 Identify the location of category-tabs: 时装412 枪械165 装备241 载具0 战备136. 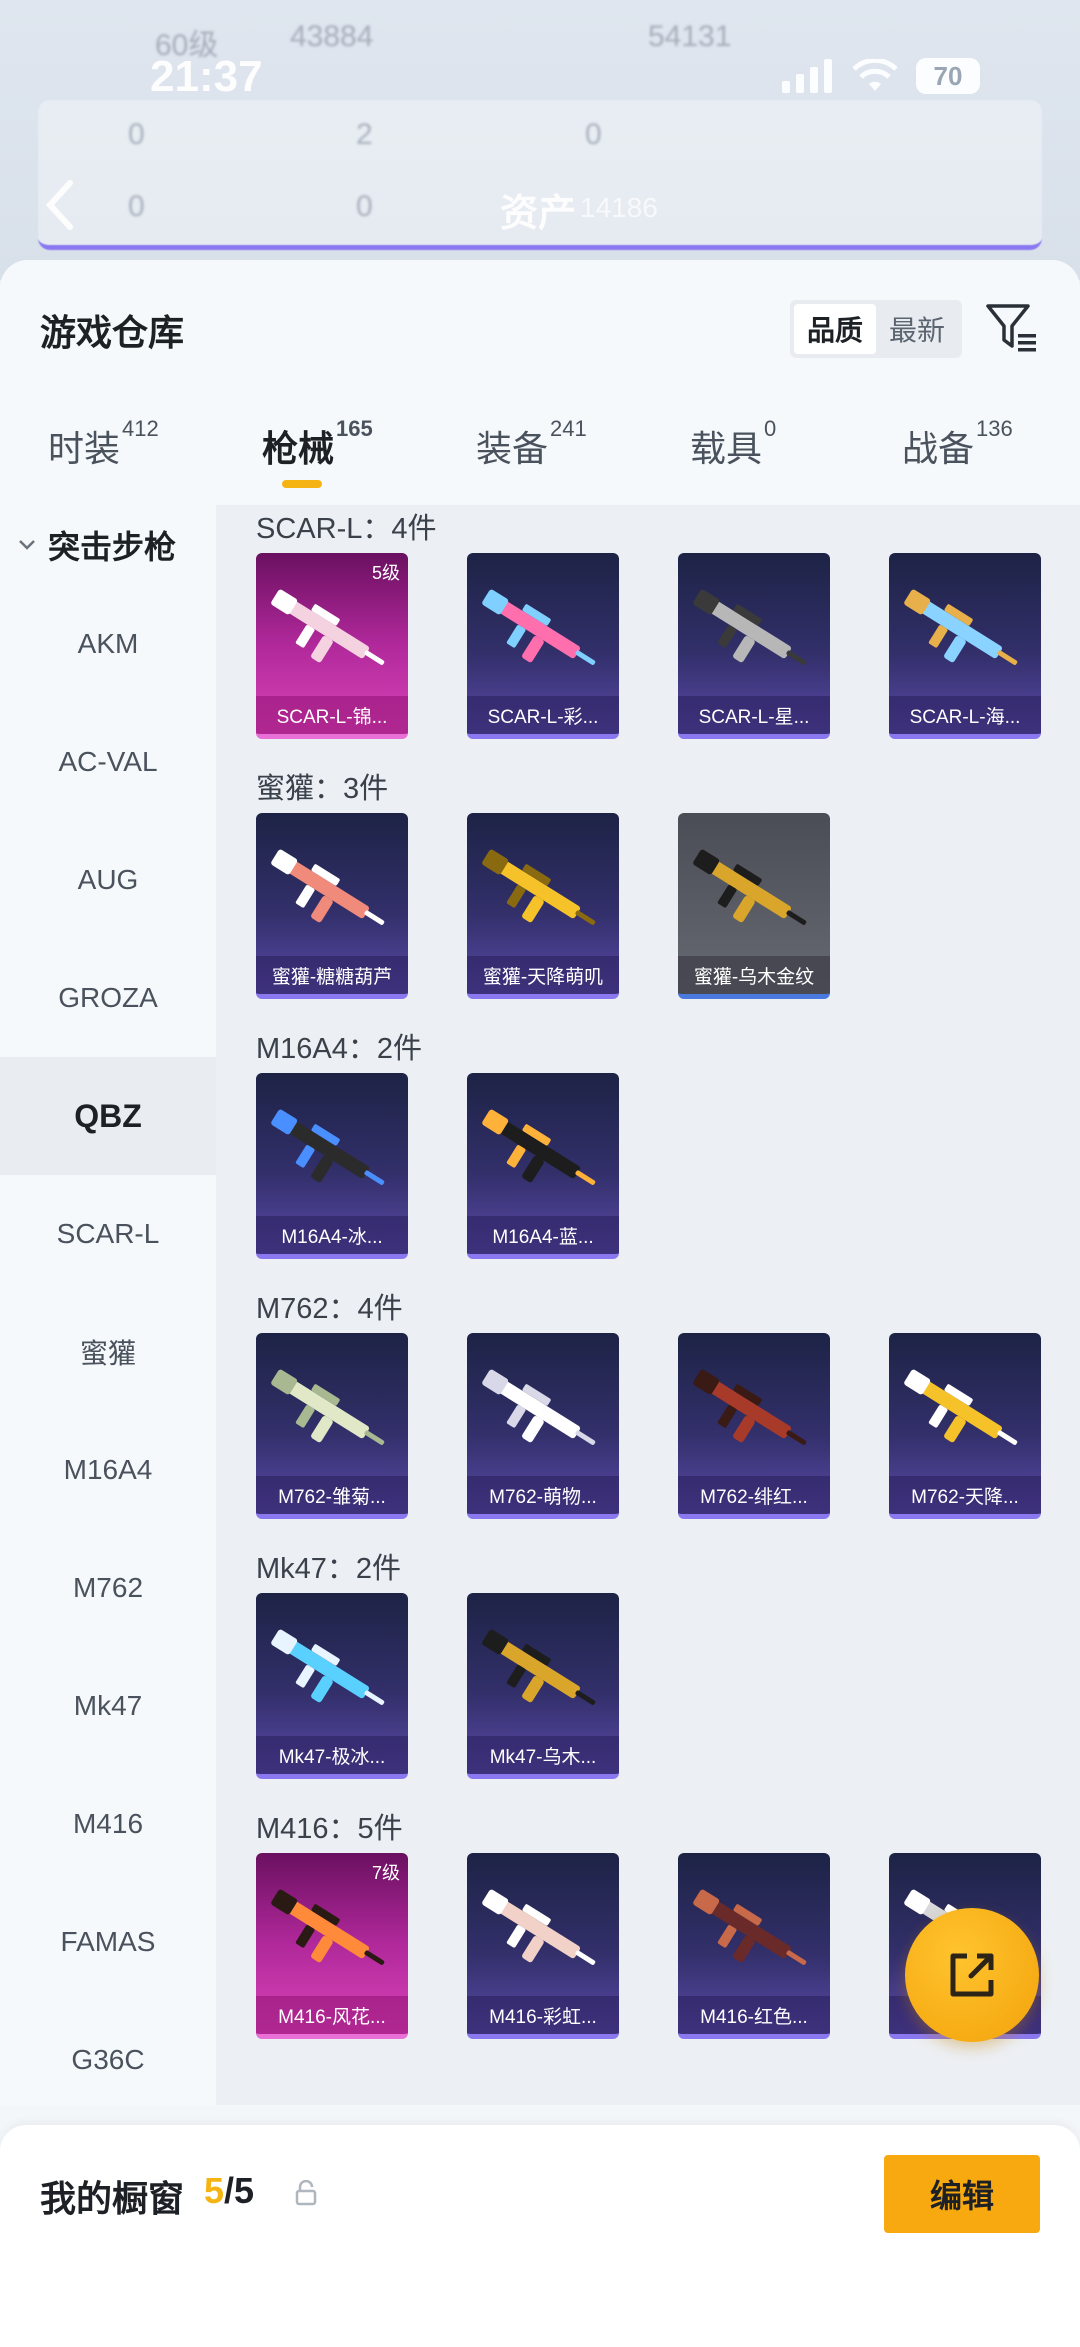
(540, 460).